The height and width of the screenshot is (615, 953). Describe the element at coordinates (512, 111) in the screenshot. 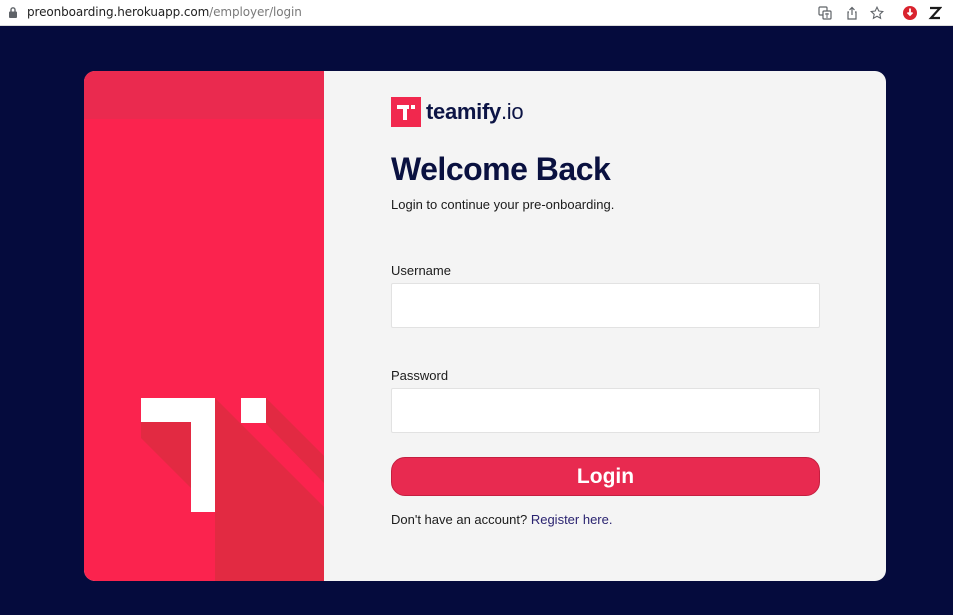

I see `brand-name-suffix: .io` at that location.